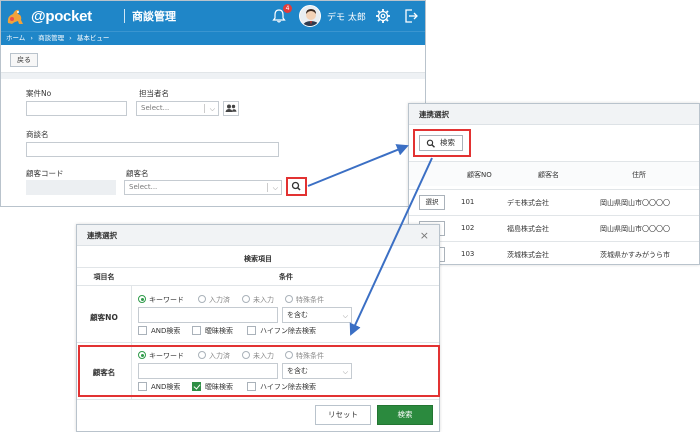 The image size is (700, 432). What do you see at coordinates (405, 415) in the screenshot?
I see `search-submit-button: 検索` at bounding box center [405, 415].